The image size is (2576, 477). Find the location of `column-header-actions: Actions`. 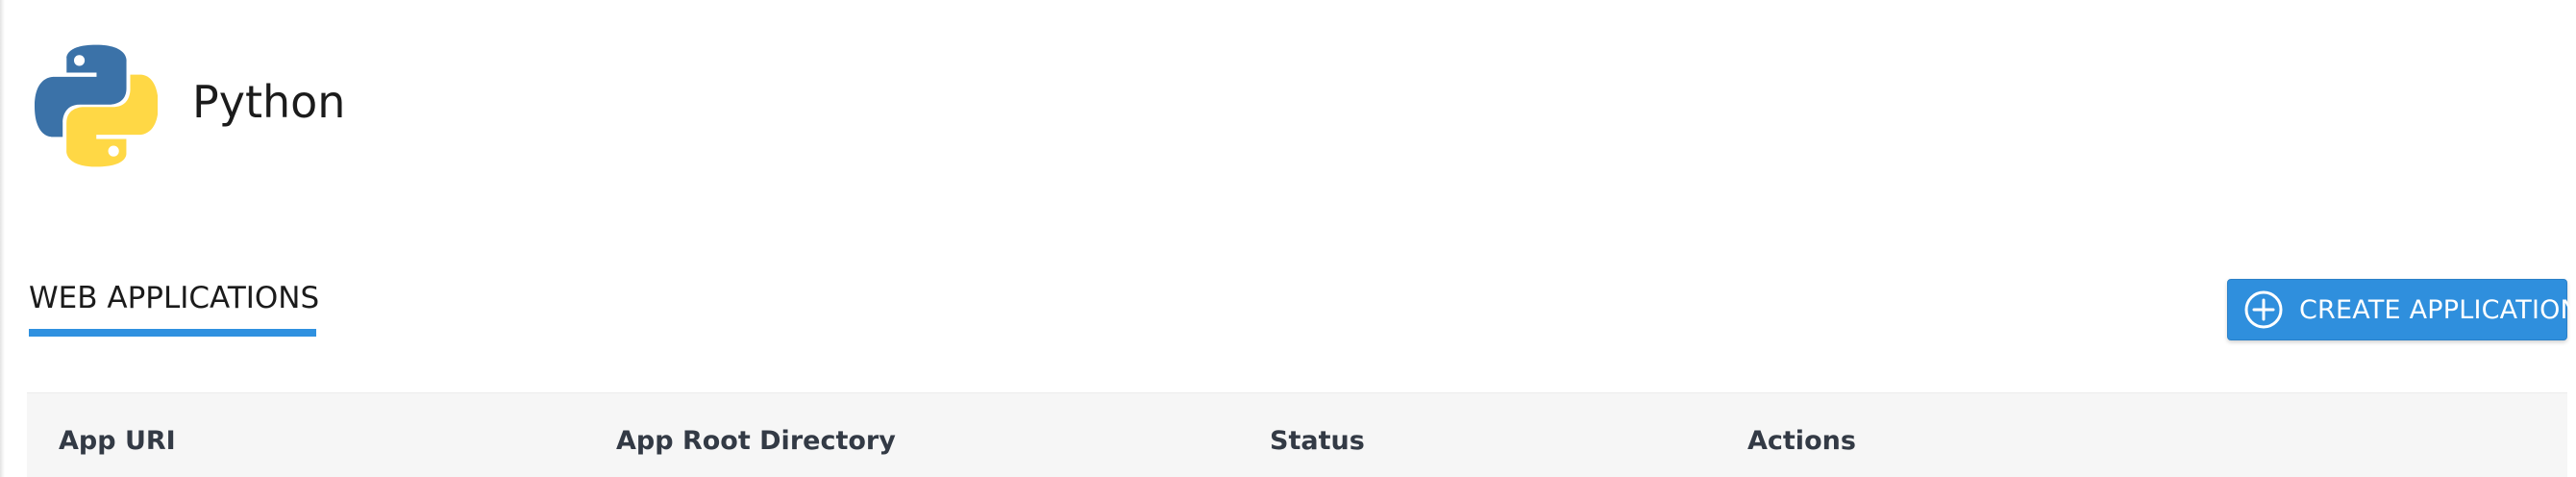

column-header-actions: Actions is located at coordinates (1802, 441).